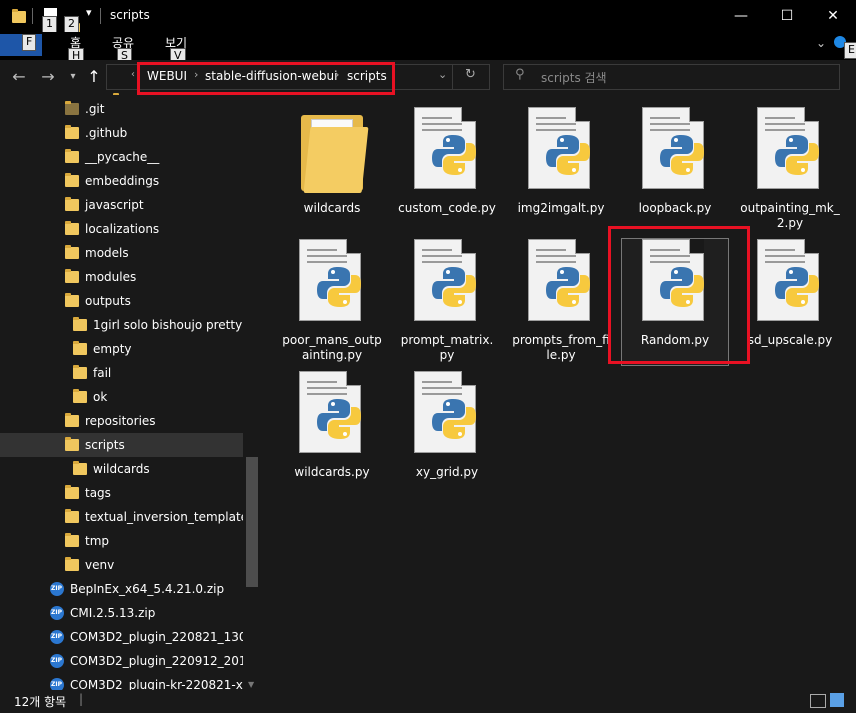 The image size is (856, 713). Describe the element at coordinates (818, 701) in the screenshot. I see `details-view-icon` at that location.